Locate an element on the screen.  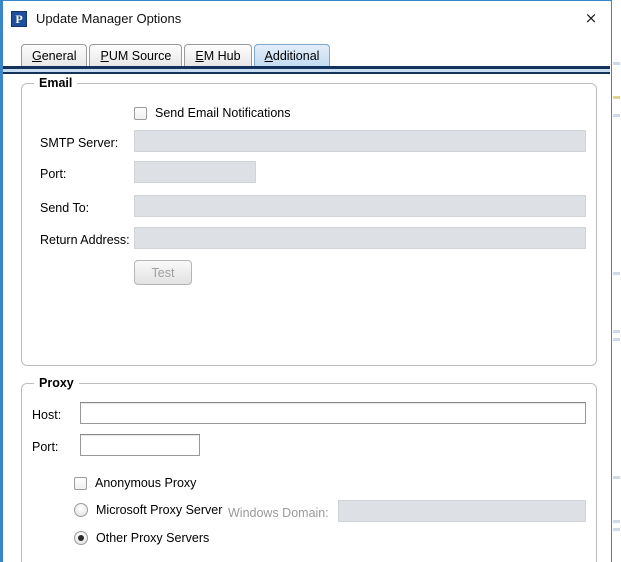
tab-list: General P UM Source EM Hub Additional is located at coordinates (176, 55).